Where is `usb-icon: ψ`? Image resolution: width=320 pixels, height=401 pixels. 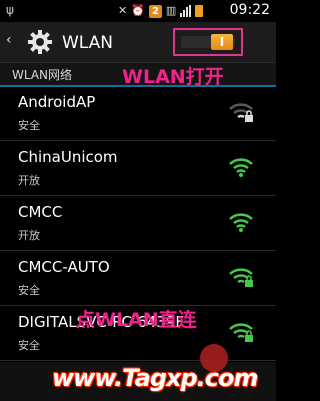
usb-icon: ψ is located at coordinates (10, 10).